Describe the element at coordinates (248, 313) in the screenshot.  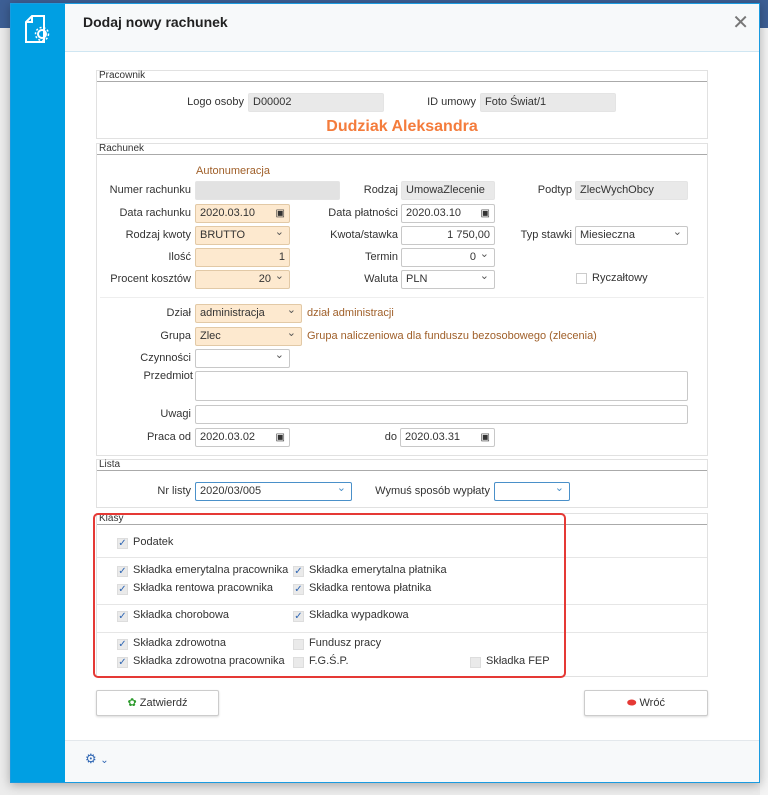
I see `dzial-select: administracja` at that location.